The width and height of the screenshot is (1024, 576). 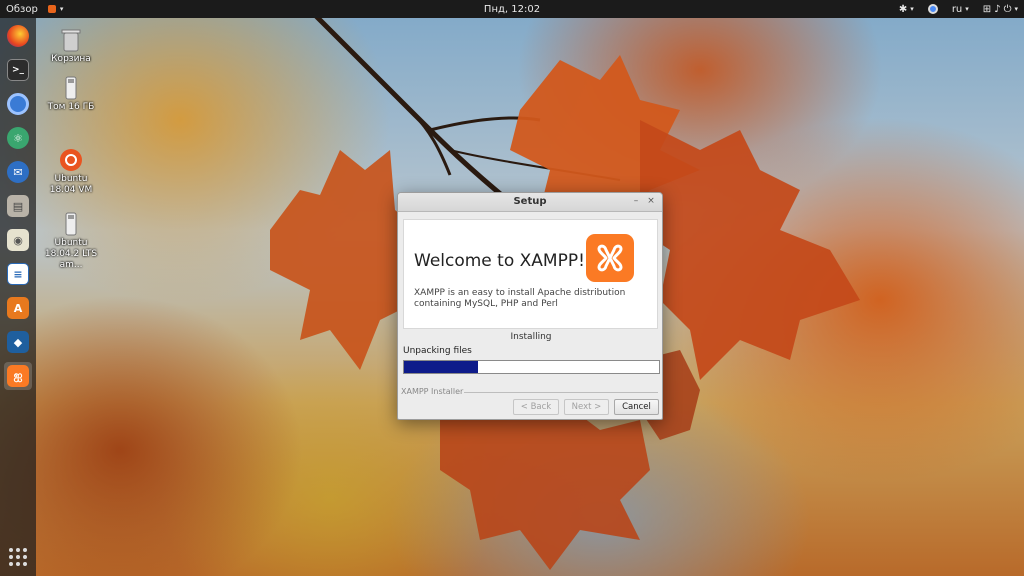 I want to click on chromium-icon, so click(x=18, y=104).